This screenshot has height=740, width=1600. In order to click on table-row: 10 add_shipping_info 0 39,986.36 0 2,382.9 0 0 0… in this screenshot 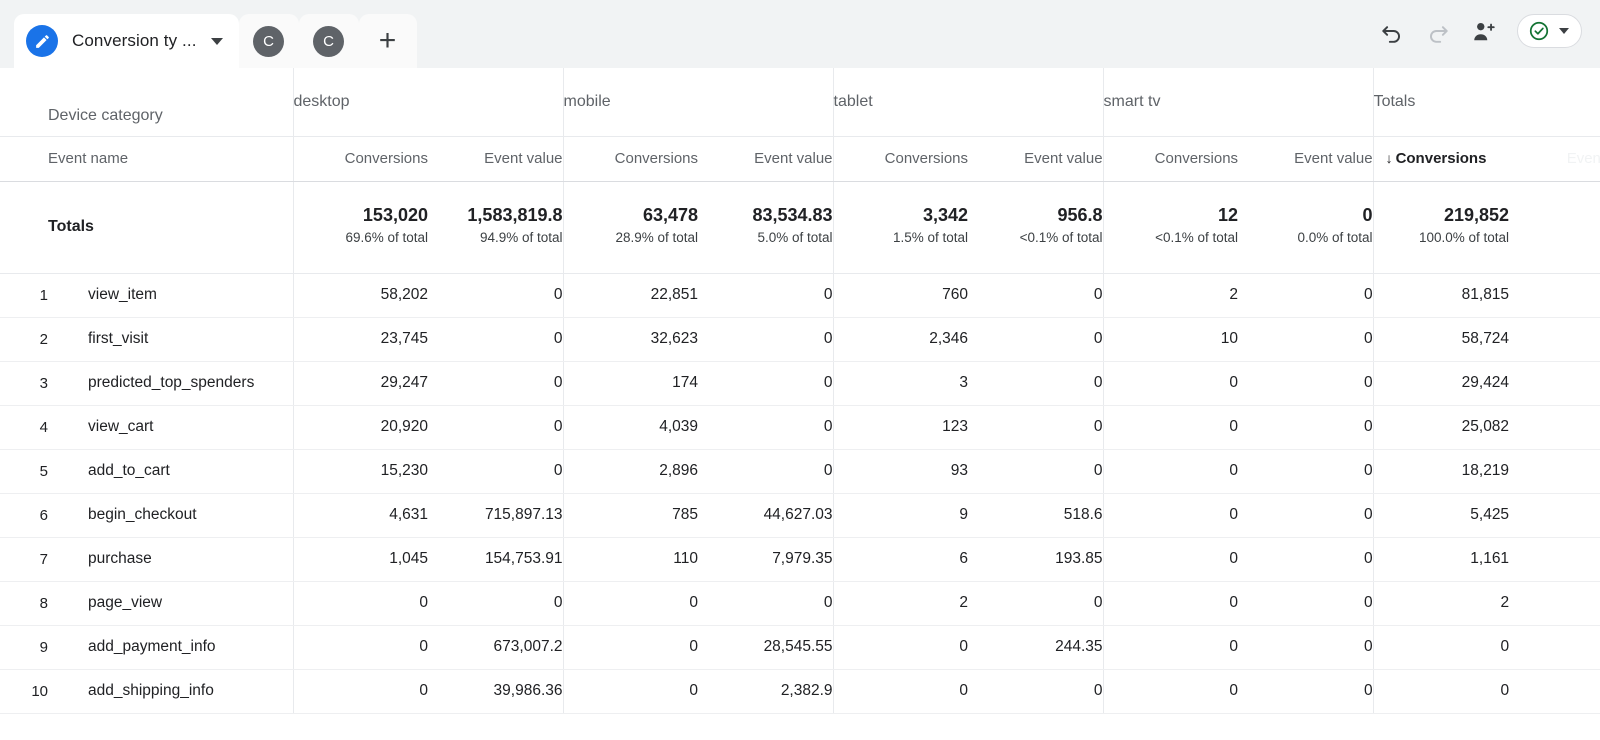, I will do `click(800, 691)`.